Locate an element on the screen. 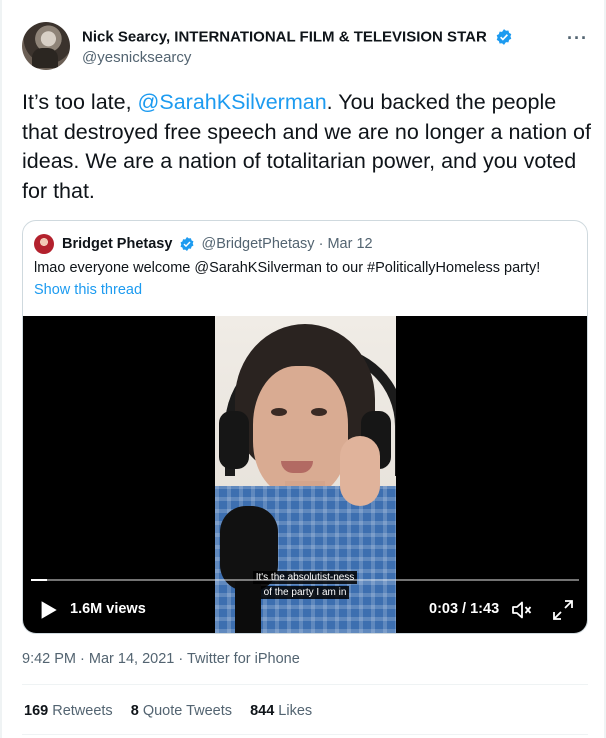 Image resolution: width=606 pixels, height=738 pixels. left-border is located at coordinates (1, 369).